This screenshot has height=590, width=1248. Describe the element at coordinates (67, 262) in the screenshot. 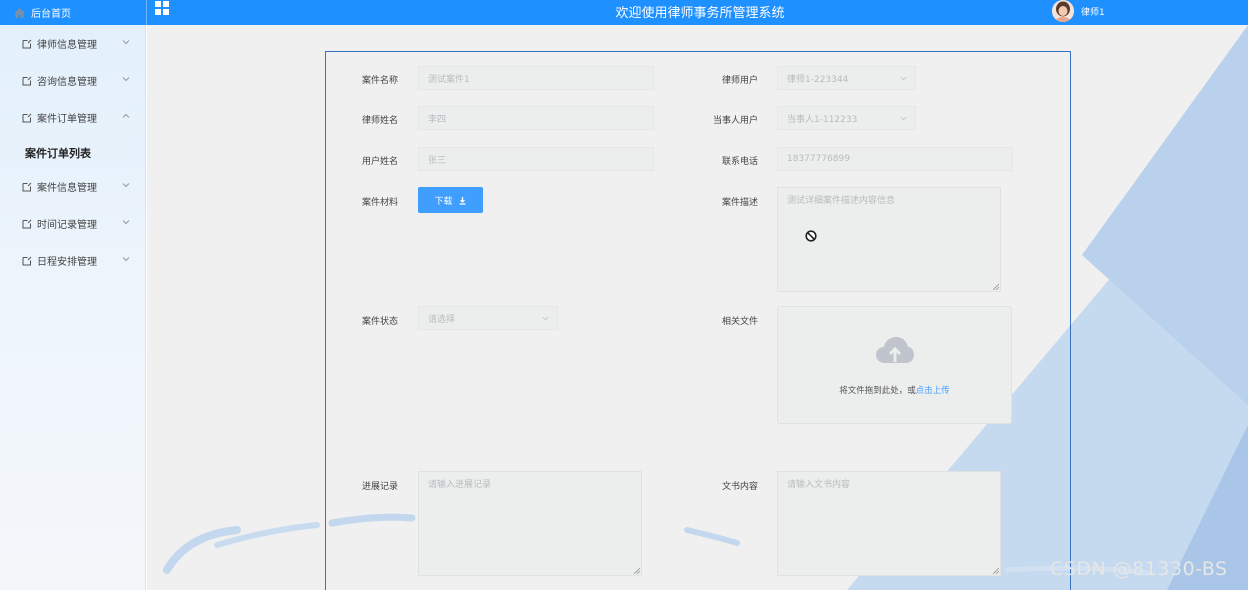

I see `sidebar-item-label: 日程安排管理` at that location.